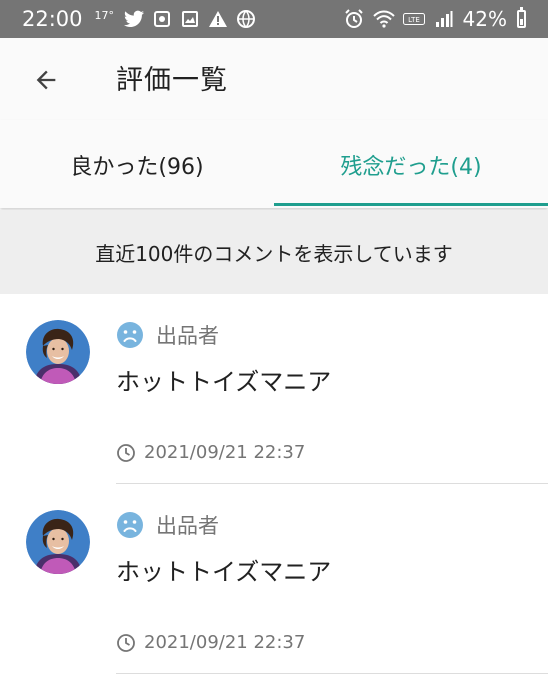 Image resolution: width=548 pixels, height=680 pixels. What do you see at coordinates (137, 167) in the screenshot?
I see `tab-good-label: 良かった(96)` at bounding box center [137, 167].